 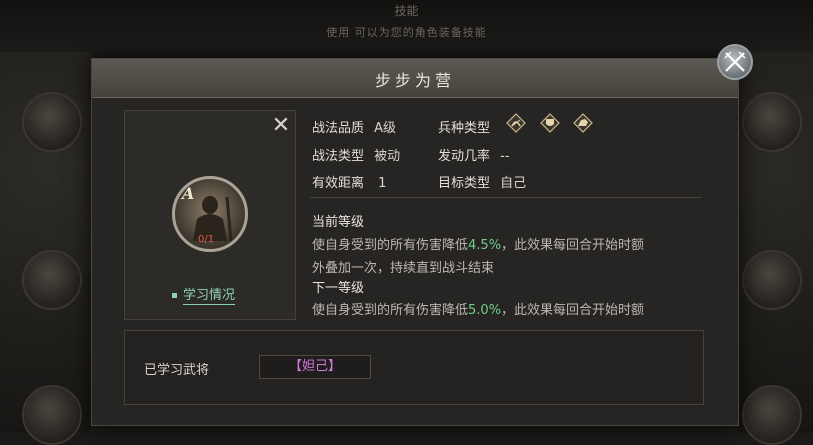 I want to click on current-level-line1-suffix: ，此效果每回合开始时额, so click(x=573, y=245).